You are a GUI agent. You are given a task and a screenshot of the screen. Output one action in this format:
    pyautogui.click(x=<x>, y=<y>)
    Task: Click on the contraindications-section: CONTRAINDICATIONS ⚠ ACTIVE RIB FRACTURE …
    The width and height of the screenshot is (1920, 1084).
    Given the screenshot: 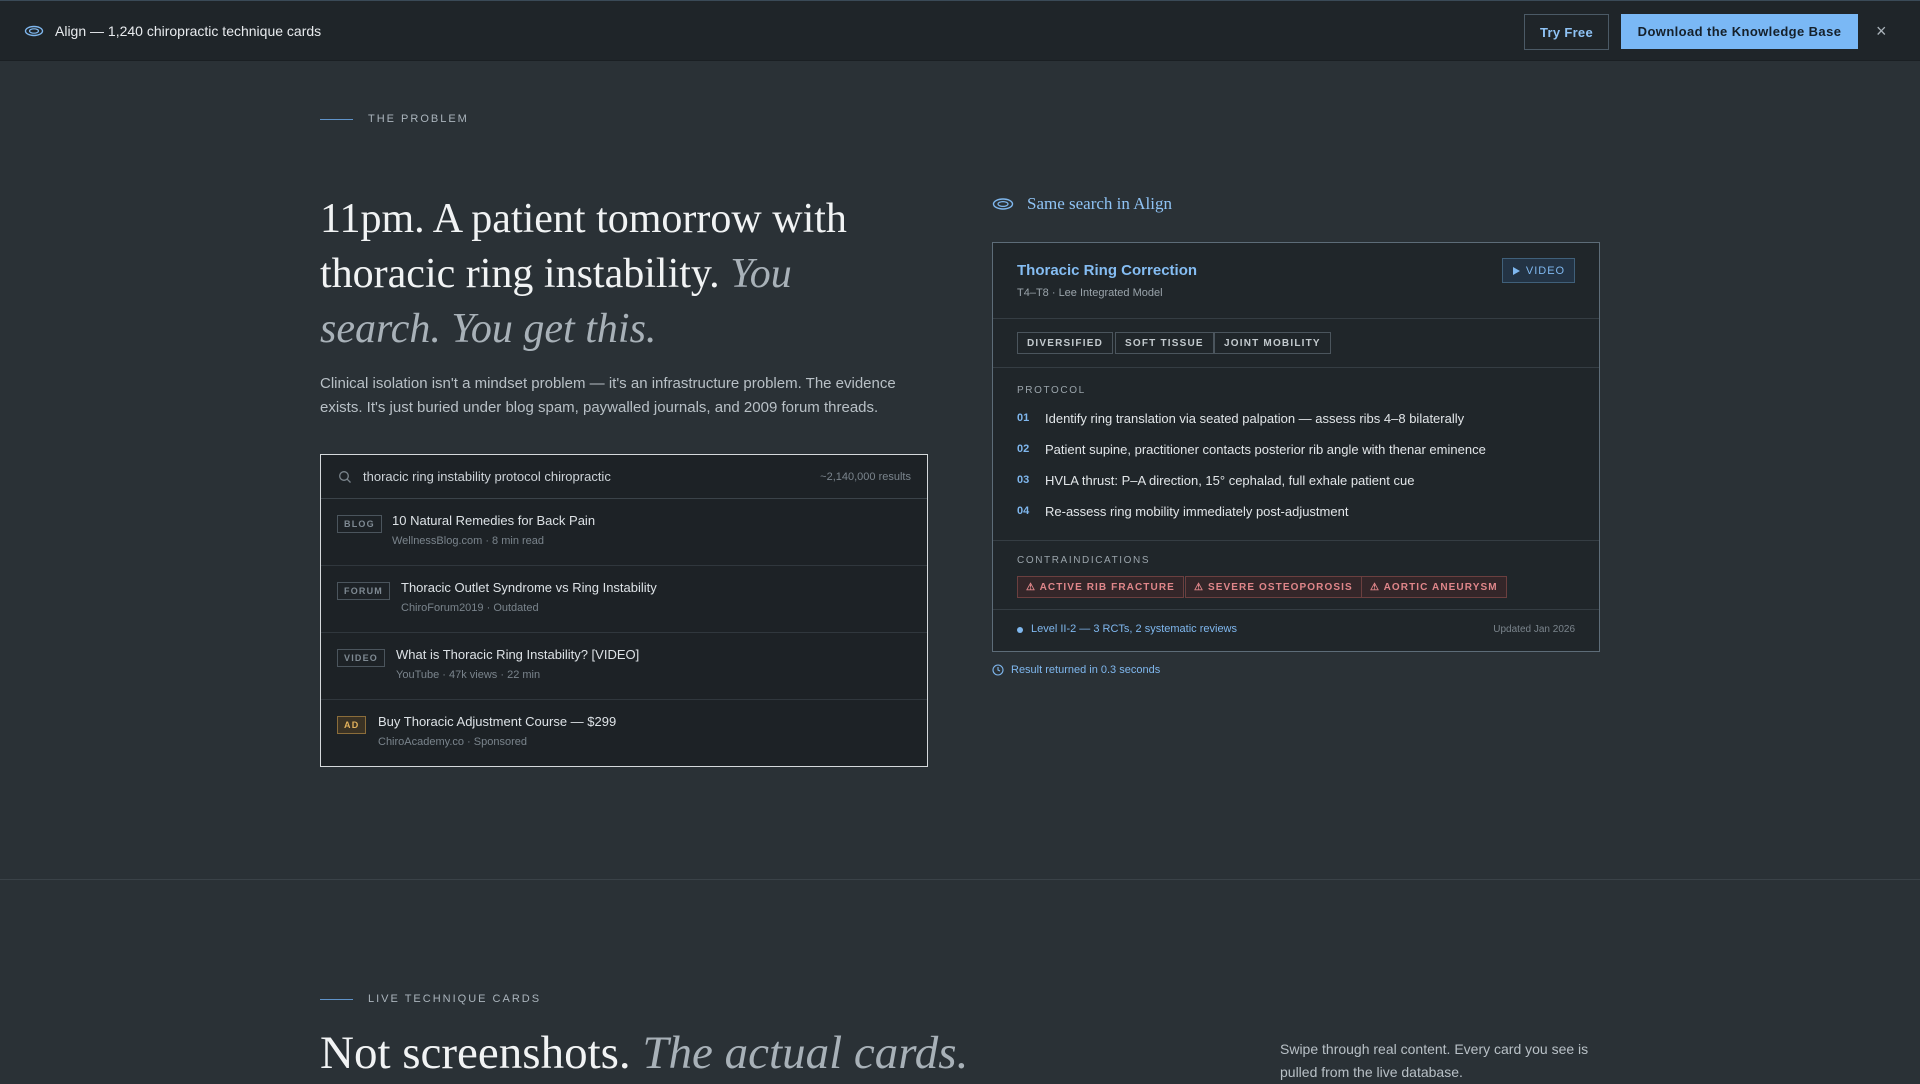 What is the action you would take?
    pyautogui.click(x=1296, y=575)
    